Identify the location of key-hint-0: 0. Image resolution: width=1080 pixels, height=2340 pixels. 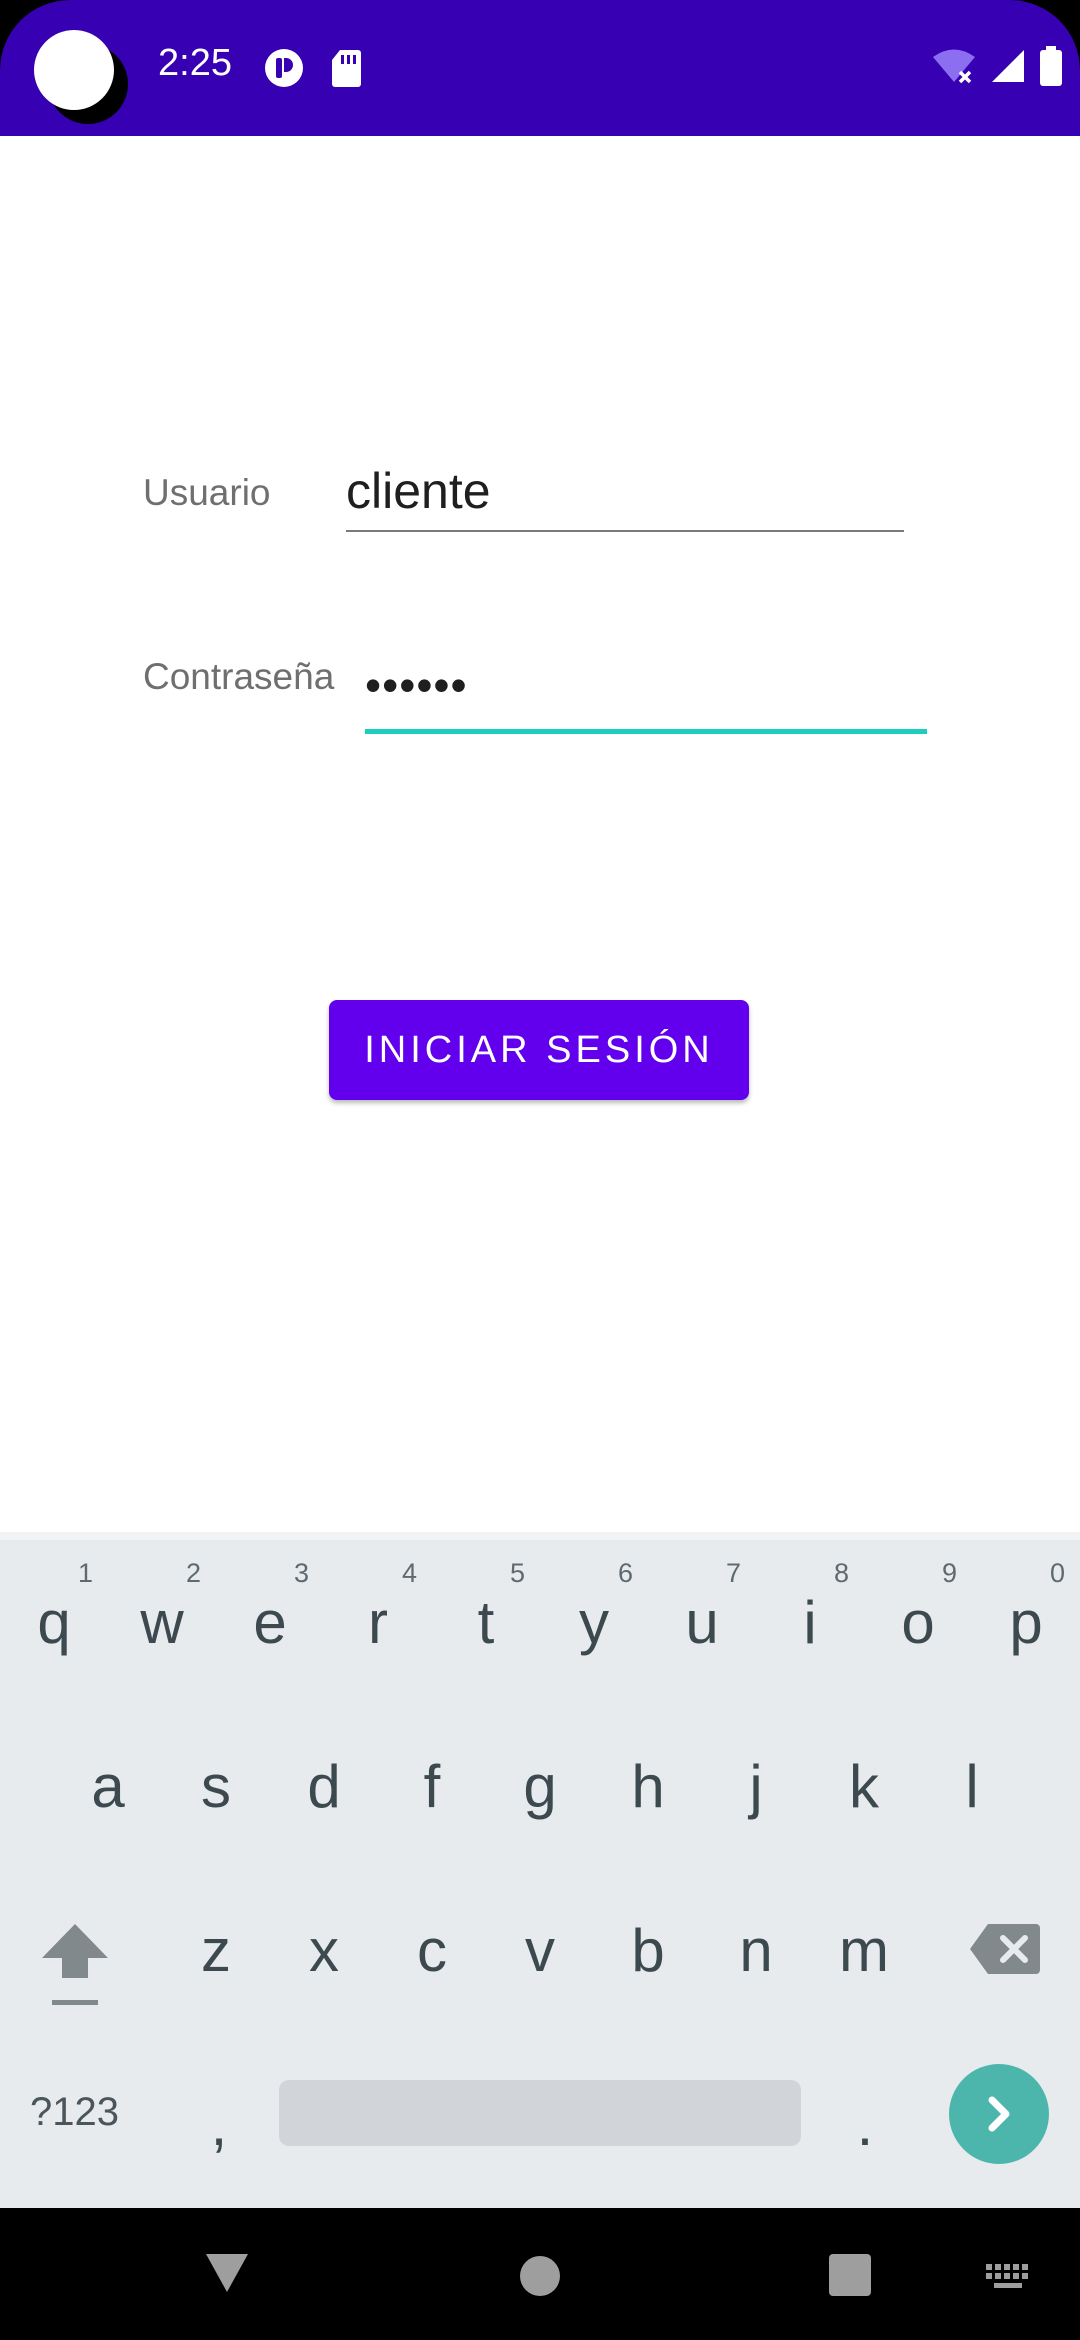
(1058, 1573).